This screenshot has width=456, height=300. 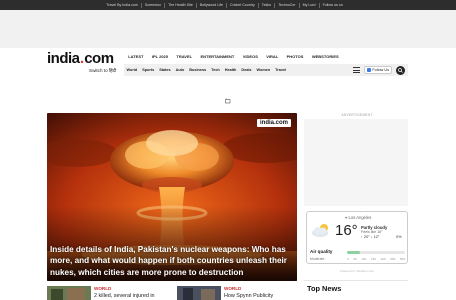 I want to click on nav-item-photos: PHOTOS, so click(x=294, y=56).